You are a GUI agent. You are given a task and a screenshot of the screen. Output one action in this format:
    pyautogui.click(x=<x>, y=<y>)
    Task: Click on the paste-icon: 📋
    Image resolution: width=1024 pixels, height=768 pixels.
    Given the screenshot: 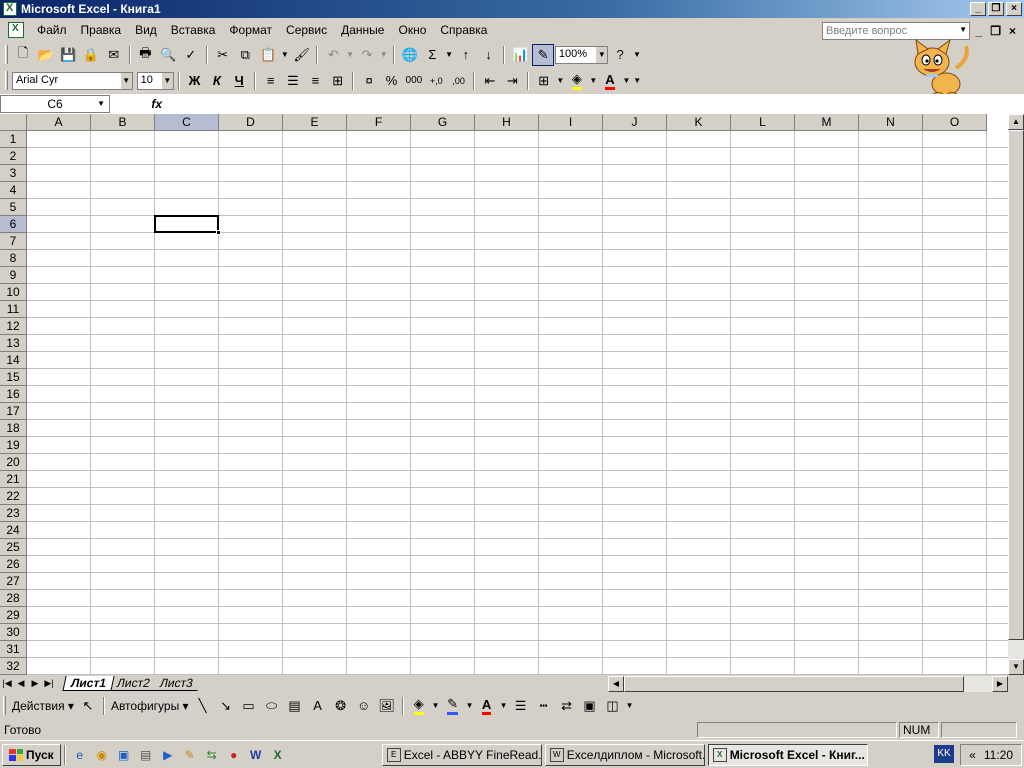 What is the action you would take?
    pyautogui.click(x=268, y=55)
    